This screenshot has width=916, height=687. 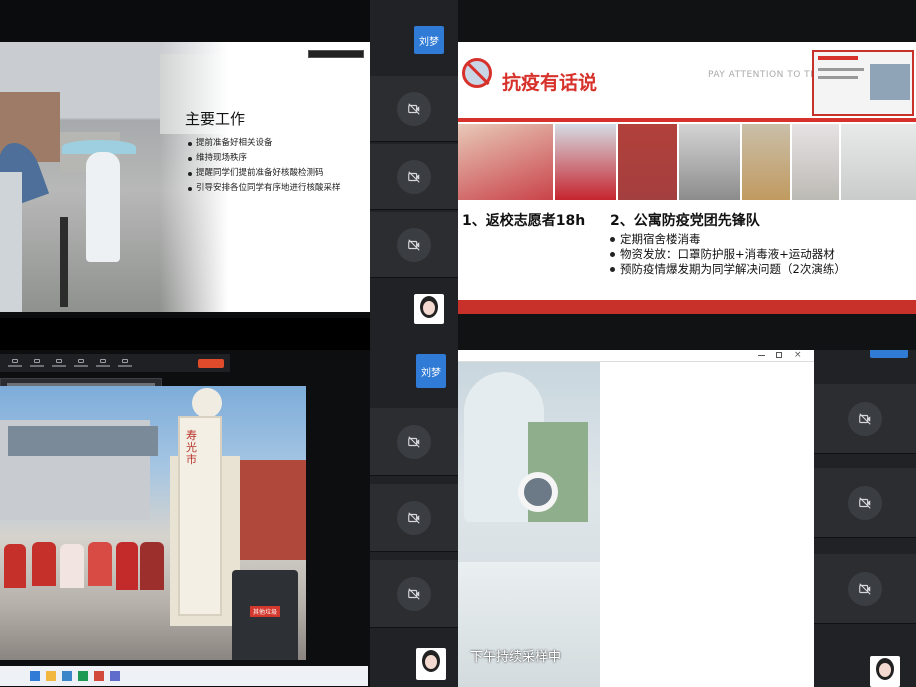 What do you see at coordinates (687, 307) in the screenshot?
I see `red-footer-bar` at bounding box center [687, 307].